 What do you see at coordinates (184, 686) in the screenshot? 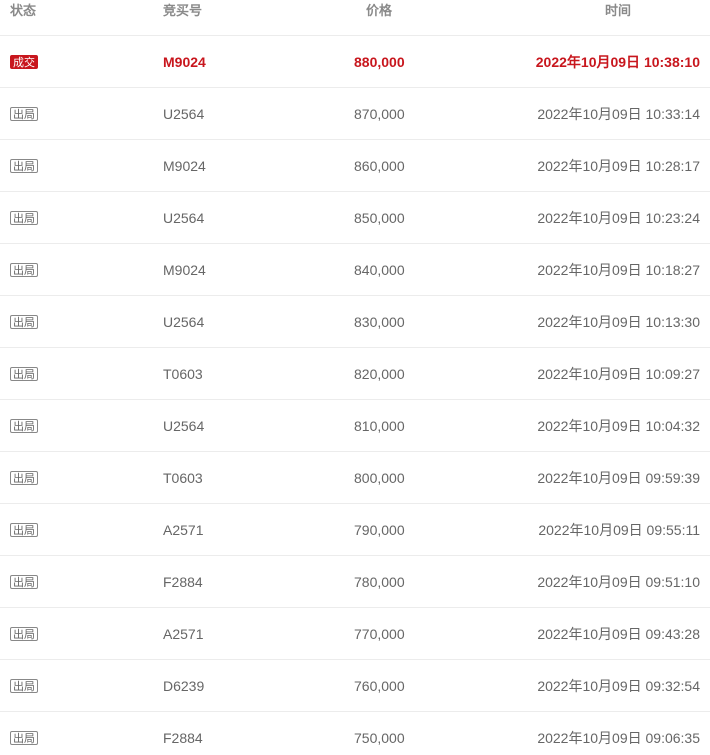
I see `bidder-number-cell: D6239` at bounding box center [184, 686].